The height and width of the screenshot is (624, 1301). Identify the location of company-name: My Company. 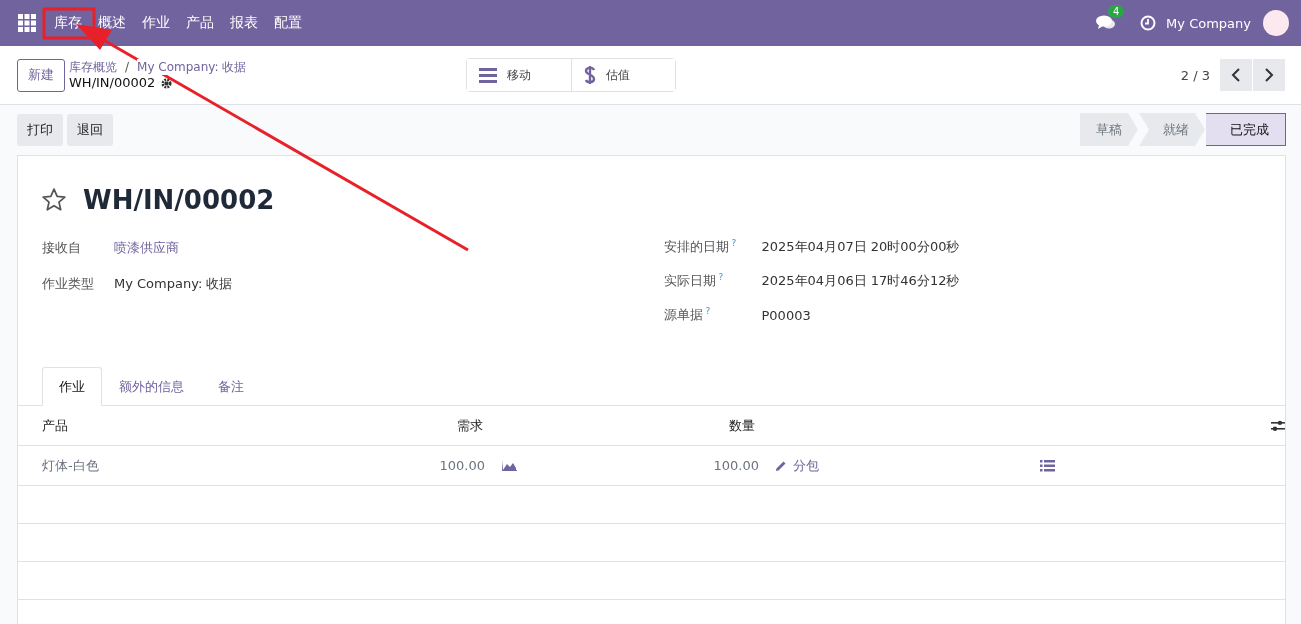
(1208, 23).